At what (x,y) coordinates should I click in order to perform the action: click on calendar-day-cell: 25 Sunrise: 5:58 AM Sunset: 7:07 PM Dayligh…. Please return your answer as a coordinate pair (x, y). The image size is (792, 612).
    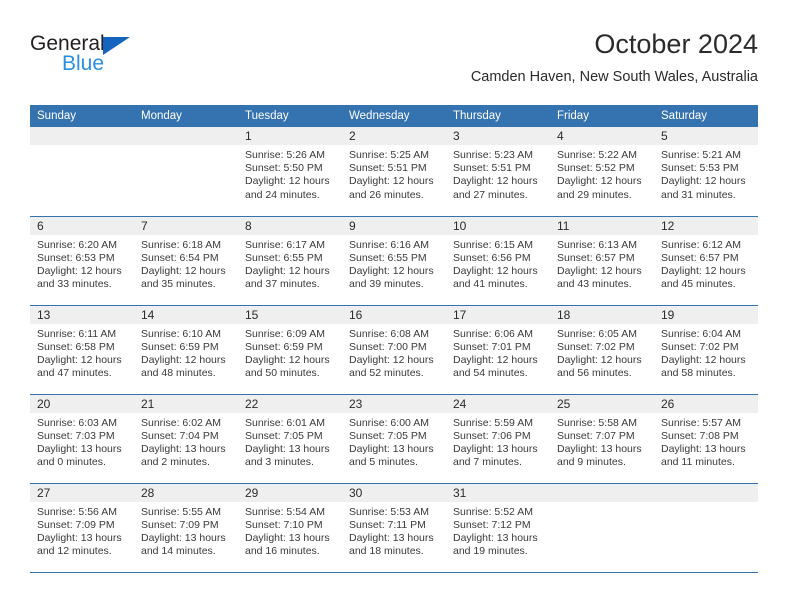
    Looking at the image, I should click on (602, 438).